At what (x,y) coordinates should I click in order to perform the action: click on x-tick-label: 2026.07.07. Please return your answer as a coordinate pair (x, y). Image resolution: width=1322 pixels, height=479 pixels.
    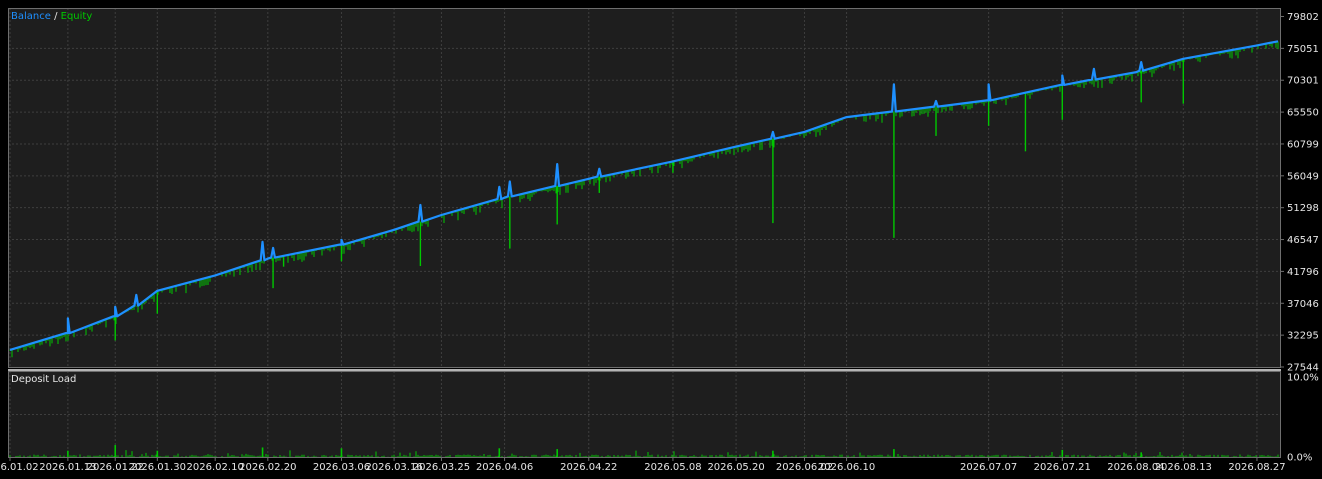
    Looking at the image, I should click on (988, 467).